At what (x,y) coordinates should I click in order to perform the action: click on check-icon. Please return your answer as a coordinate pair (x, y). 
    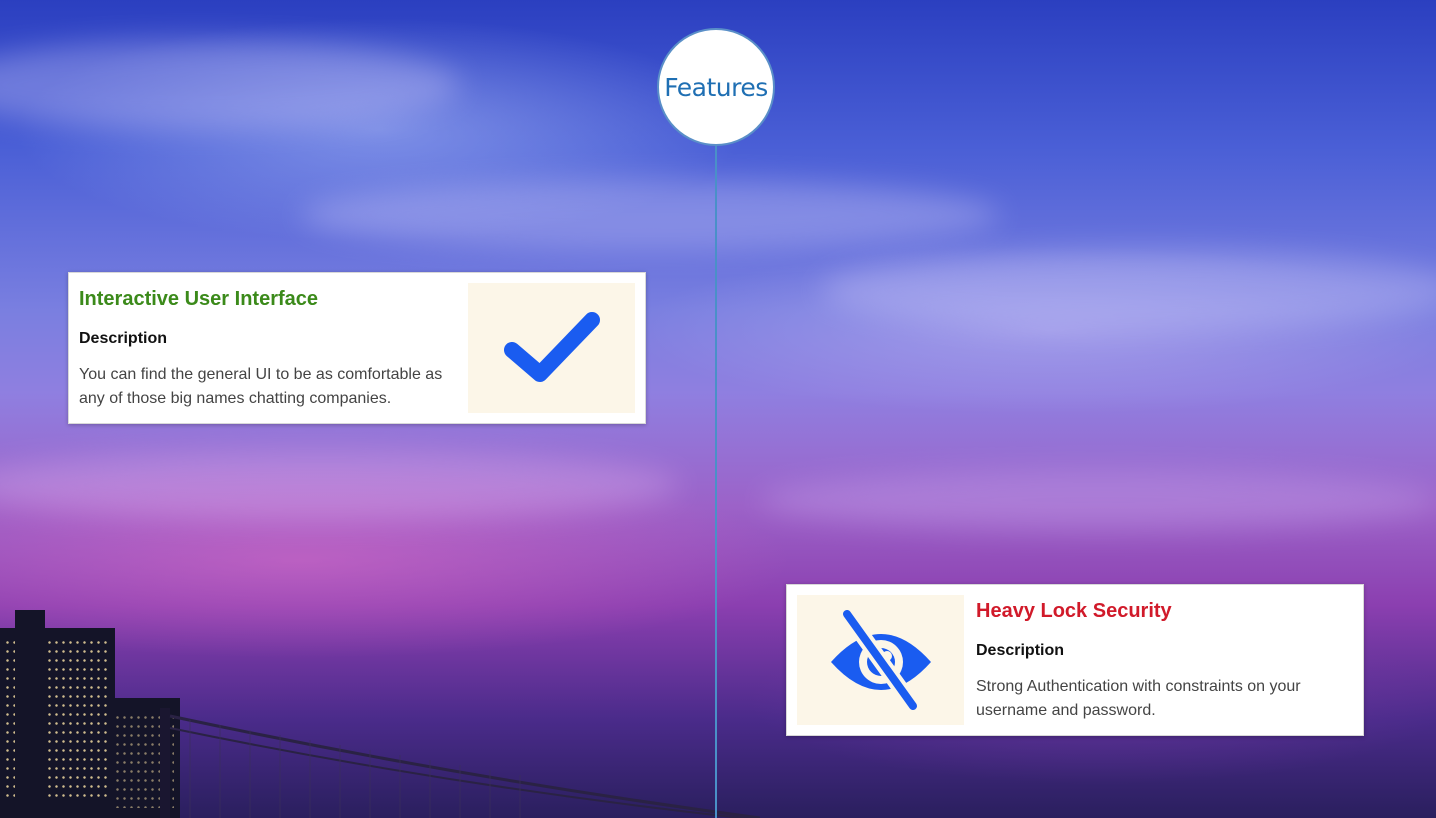
    Looking at the image, I should click on (551, 347).